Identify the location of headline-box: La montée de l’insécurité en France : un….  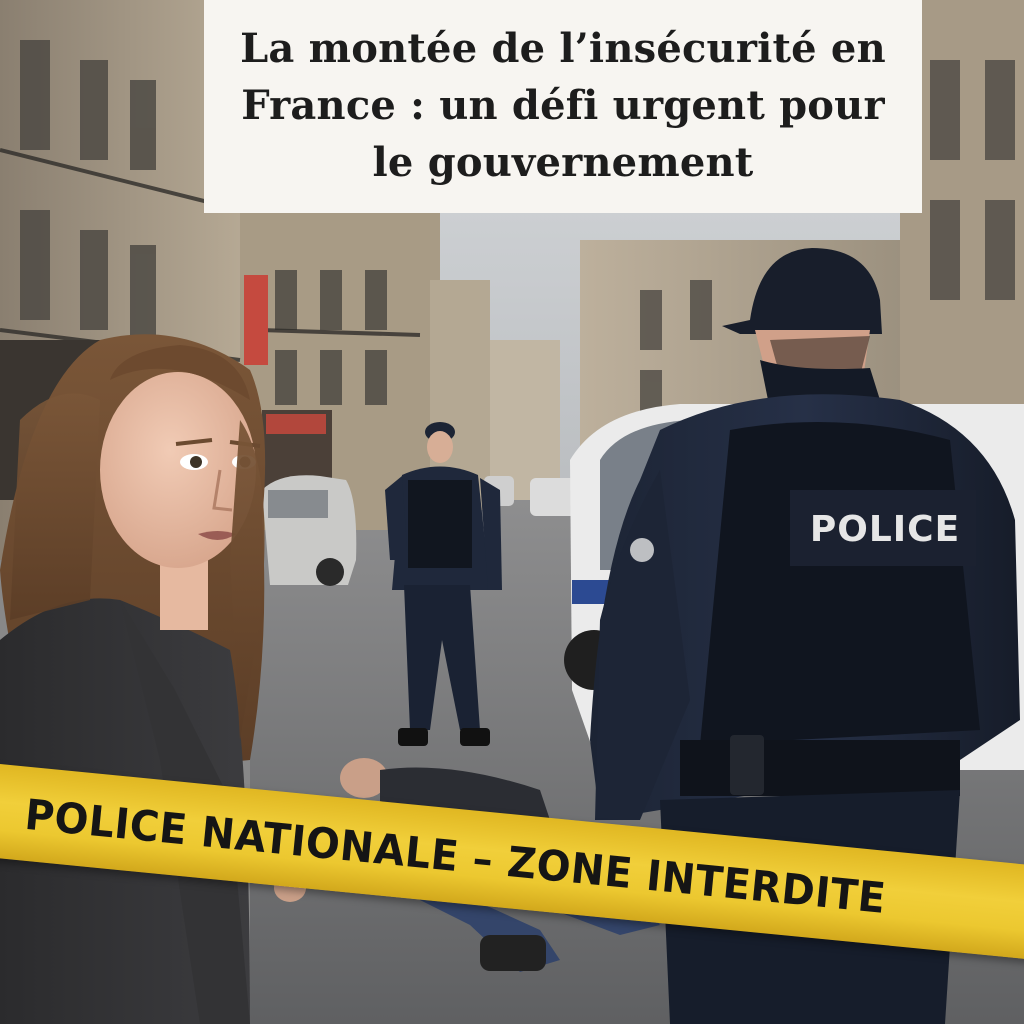
(563, 106).